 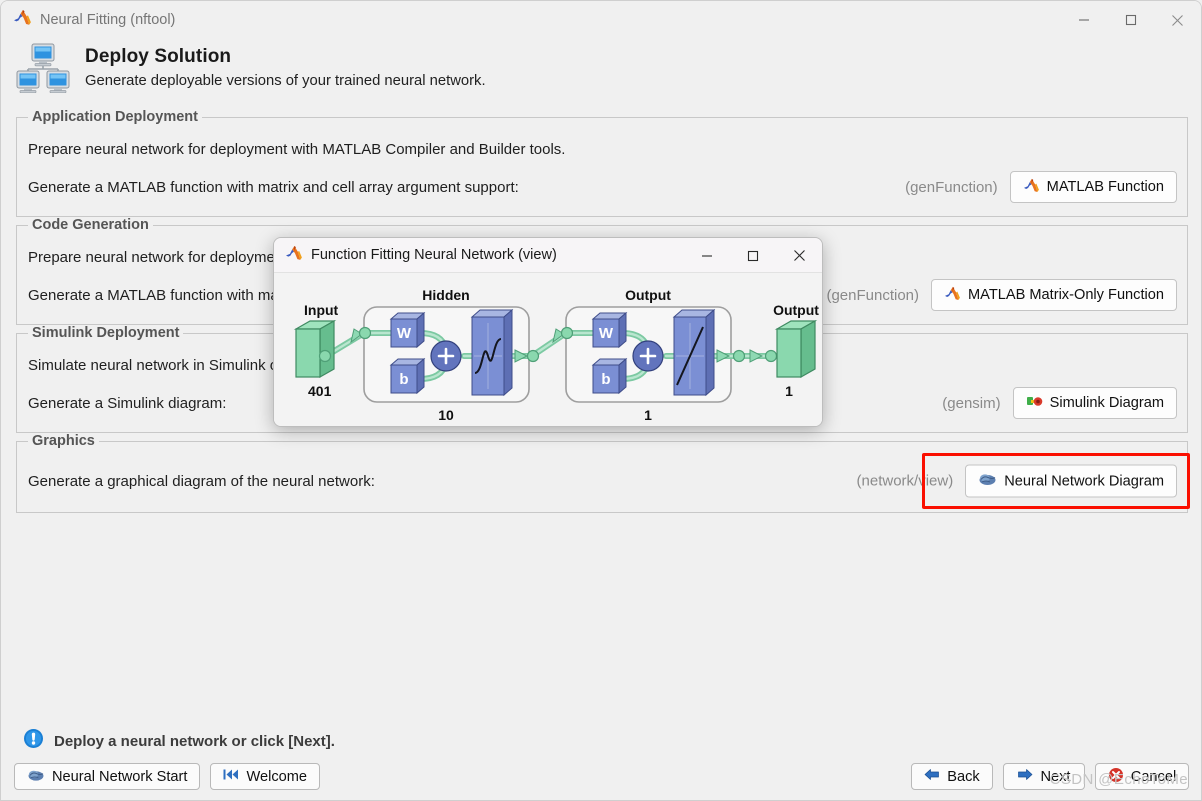 I want to click on right-arrow-icon, so click(x=1025, y=776).